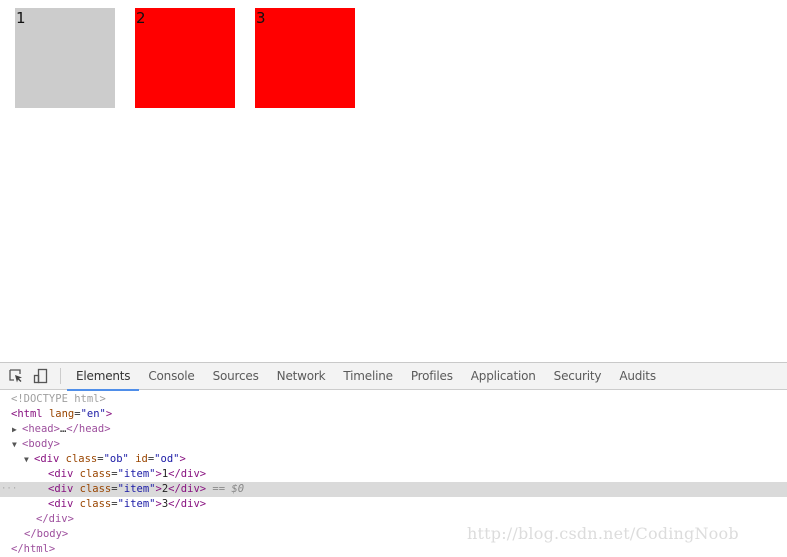 The height and width of the screenshot is (557, 787). What do you see at coordinates (167, 459) in the screenshot?
I see `attr-value: "od"` at bounding box center [167, 459].